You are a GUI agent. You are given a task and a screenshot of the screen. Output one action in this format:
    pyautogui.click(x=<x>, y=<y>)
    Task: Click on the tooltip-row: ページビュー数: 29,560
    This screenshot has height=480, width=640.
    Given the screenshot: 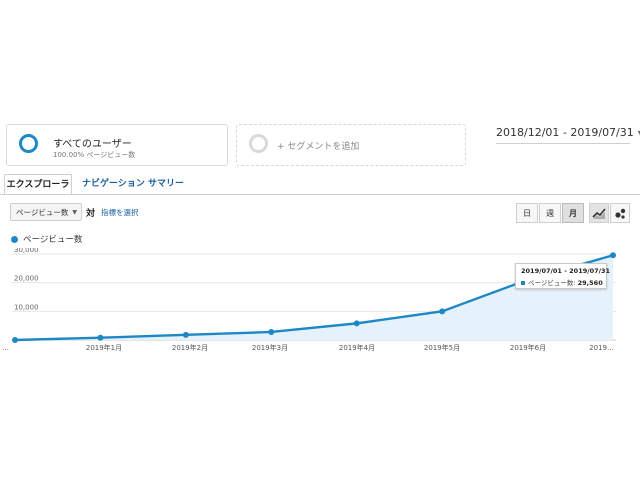 What is the action you would take?
    pyautogui.click(x=562, y=282)
    